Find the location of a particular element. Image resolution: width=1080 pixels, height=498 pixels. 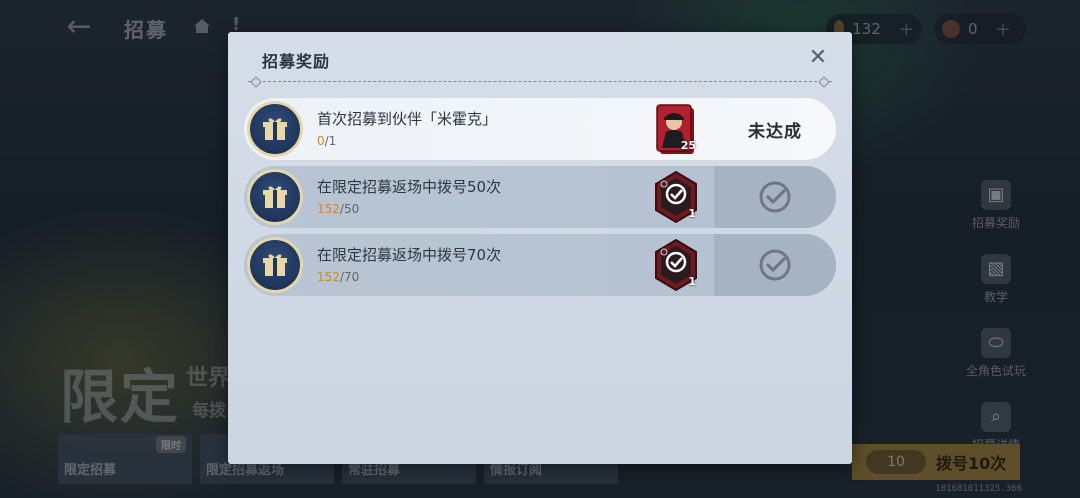

reward-item: 25 is located at coordinates (676, 129).